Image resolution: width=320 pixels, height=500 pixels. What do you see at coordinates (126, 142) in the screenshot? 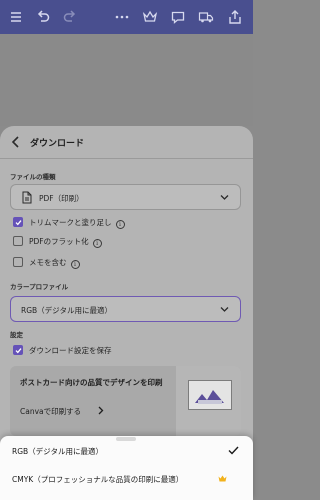
I see `sheet-header: ダウンロード` at bounding box center [126, 142].